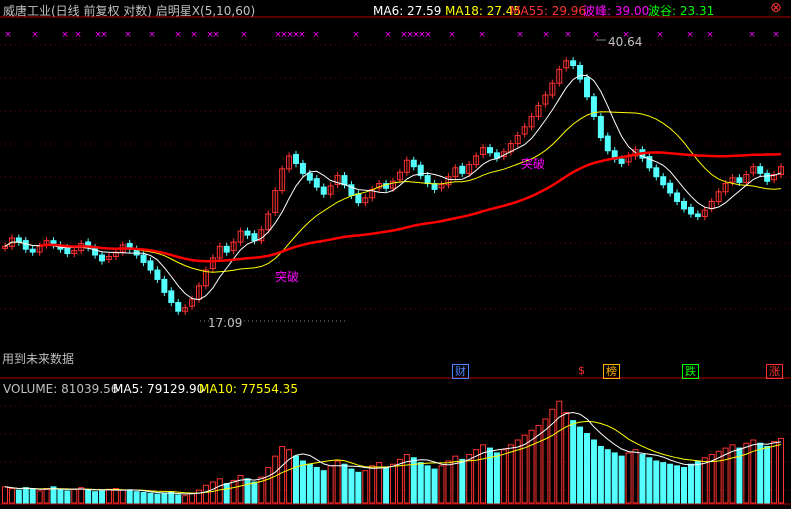  What do you see at coordinates (581, 370) in the screenshot?
I see `marker-dollar: $` at bounding box center [581, 370].